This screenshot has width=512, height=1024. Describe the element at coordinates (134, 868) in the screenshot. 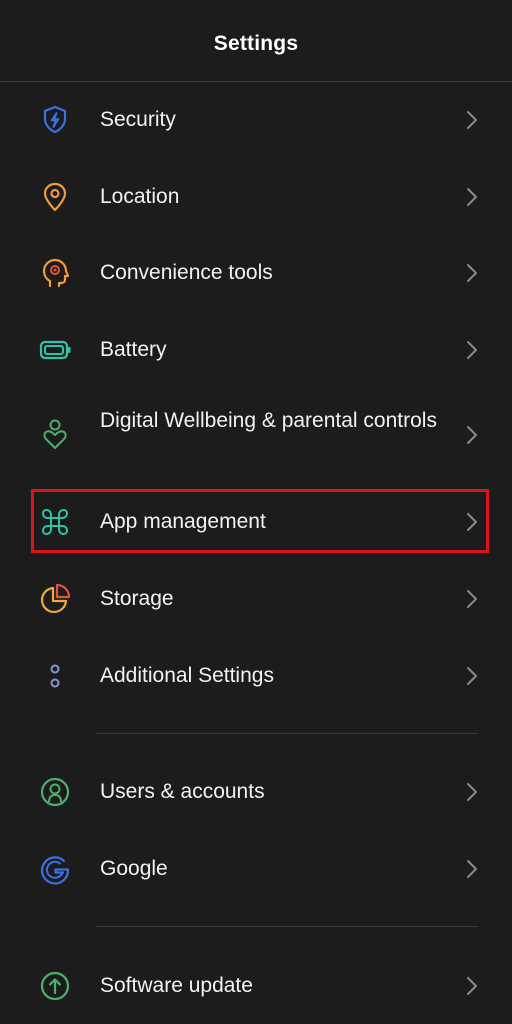

I see `settings-item-label: Google` at that location.